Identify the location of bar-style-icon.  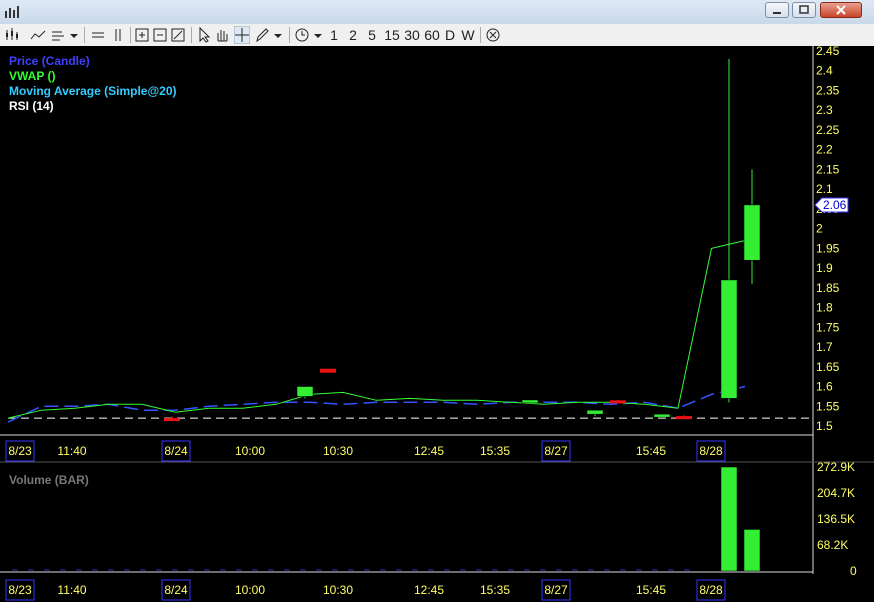
(58, 35).